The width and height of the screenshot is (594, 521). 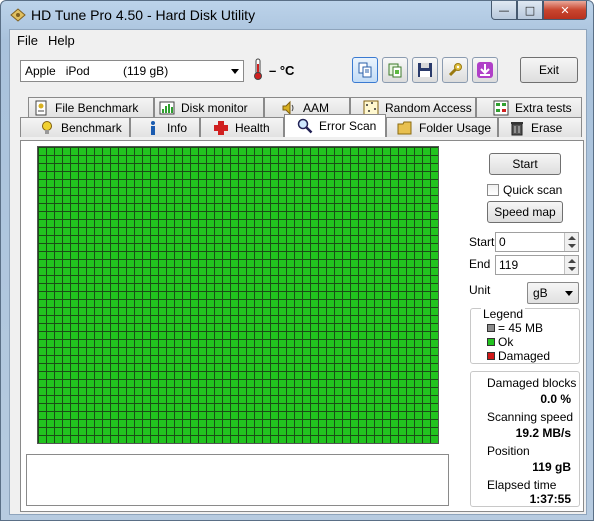 I want to click on tab-info-label: Info, so click(x=177, y=127).